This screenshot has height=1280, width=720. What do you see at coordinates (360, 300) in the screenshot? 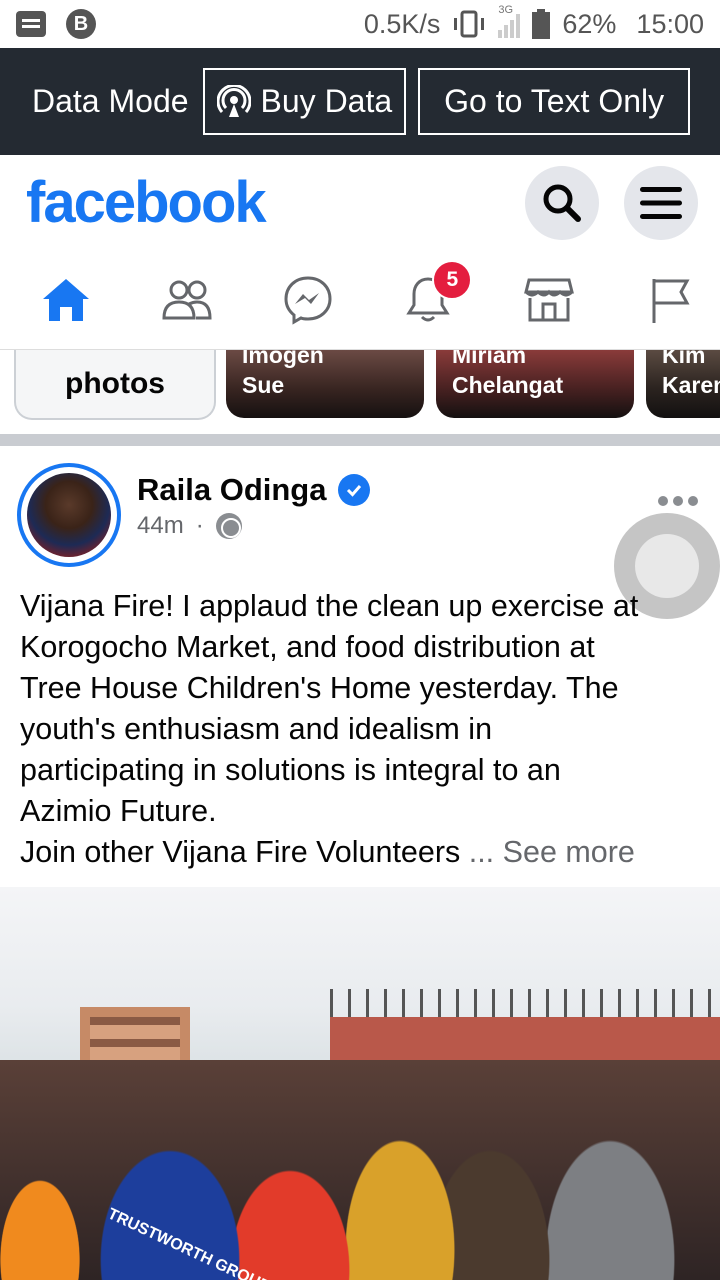
I see `nav-tabs: 5` at bounding box center [360, 300].